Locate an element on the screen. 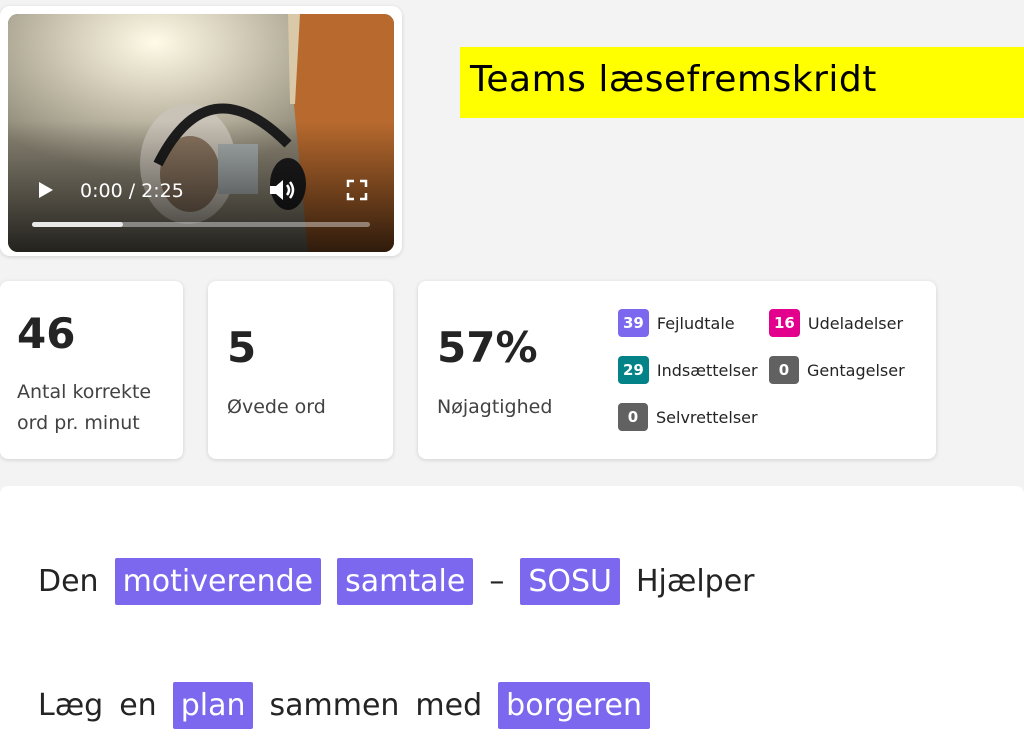 Image resolution: width=1024 pixels, height=739 pixels. error-omissions: 16 Udeladelser is located at coordinates (836, 323).